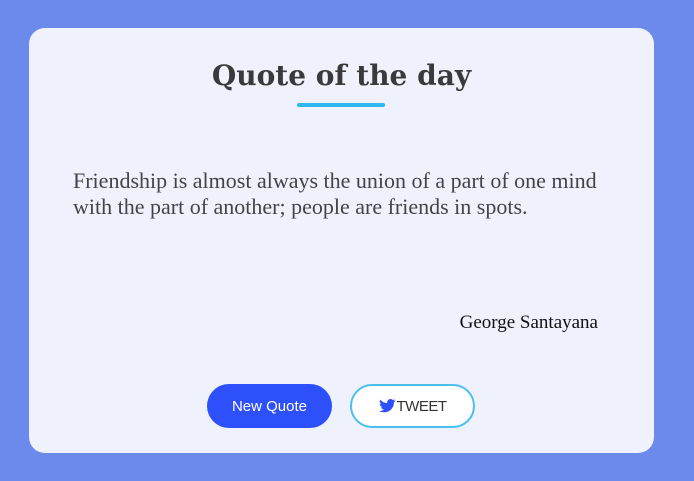 This screenshot has width=694, height=481. I want to click on tweet-button: TWEET, so click(412, 406).